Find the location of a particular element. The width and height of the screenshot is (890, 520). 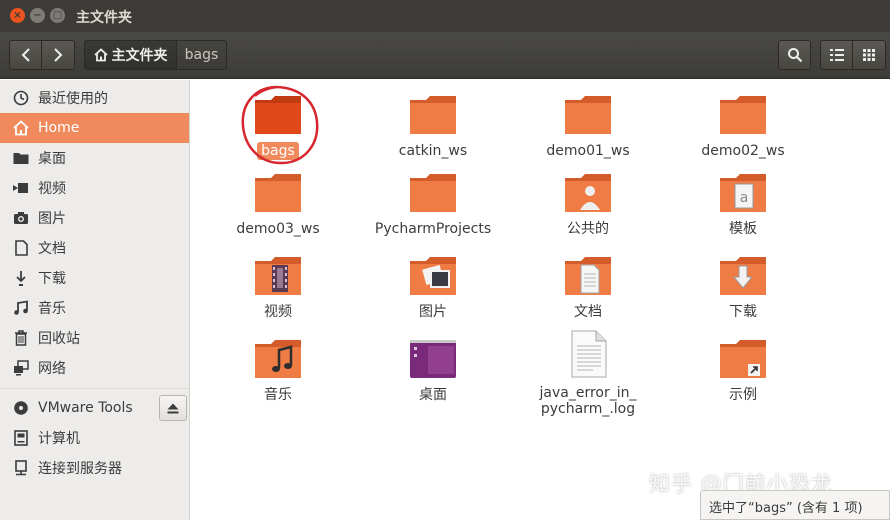

link-folder-icon is located at coordinates (743, 359).